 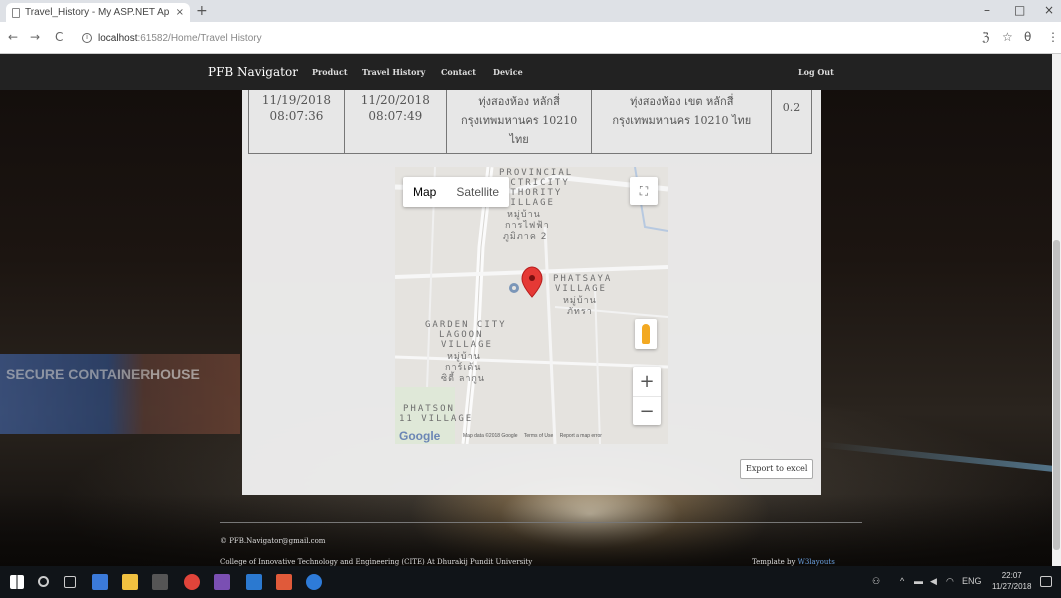 What do you see at coordinates (1027, 37) in the screenshot?
I see `profile-icon: θ` at bounding box center [1027, 37].